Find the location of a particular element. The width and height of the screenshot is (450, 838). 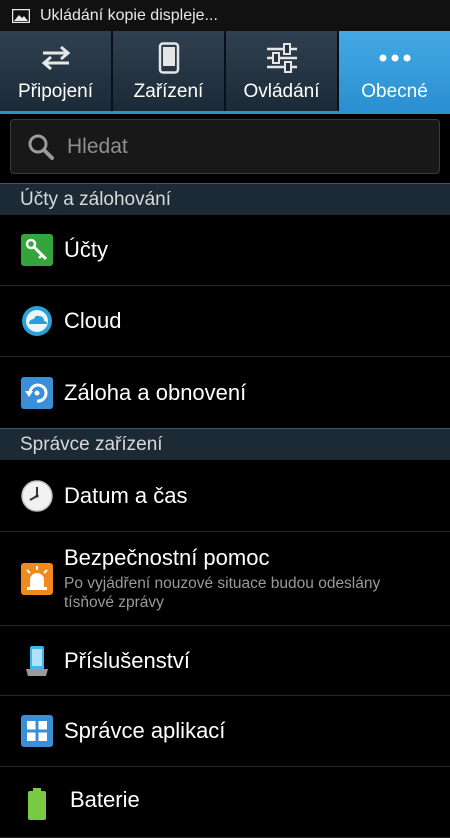

tab-pripojeni: Připojení is located at coordinates (56, 71).